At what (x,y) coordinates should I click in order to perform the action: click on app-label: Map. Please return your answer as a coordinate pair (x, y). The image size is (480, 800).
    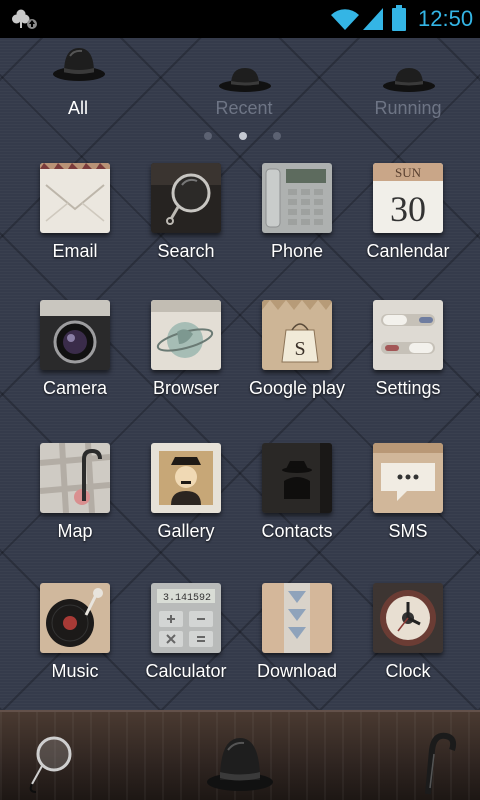
    Looking at the image, I should click on (75, 531).